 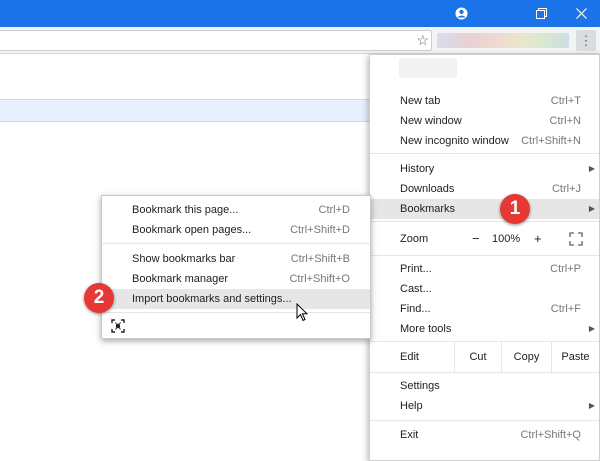 What do you see at coordinates (503, 40) in the screenshot?
I see `extensions-area` at bounding box center [503, 40].